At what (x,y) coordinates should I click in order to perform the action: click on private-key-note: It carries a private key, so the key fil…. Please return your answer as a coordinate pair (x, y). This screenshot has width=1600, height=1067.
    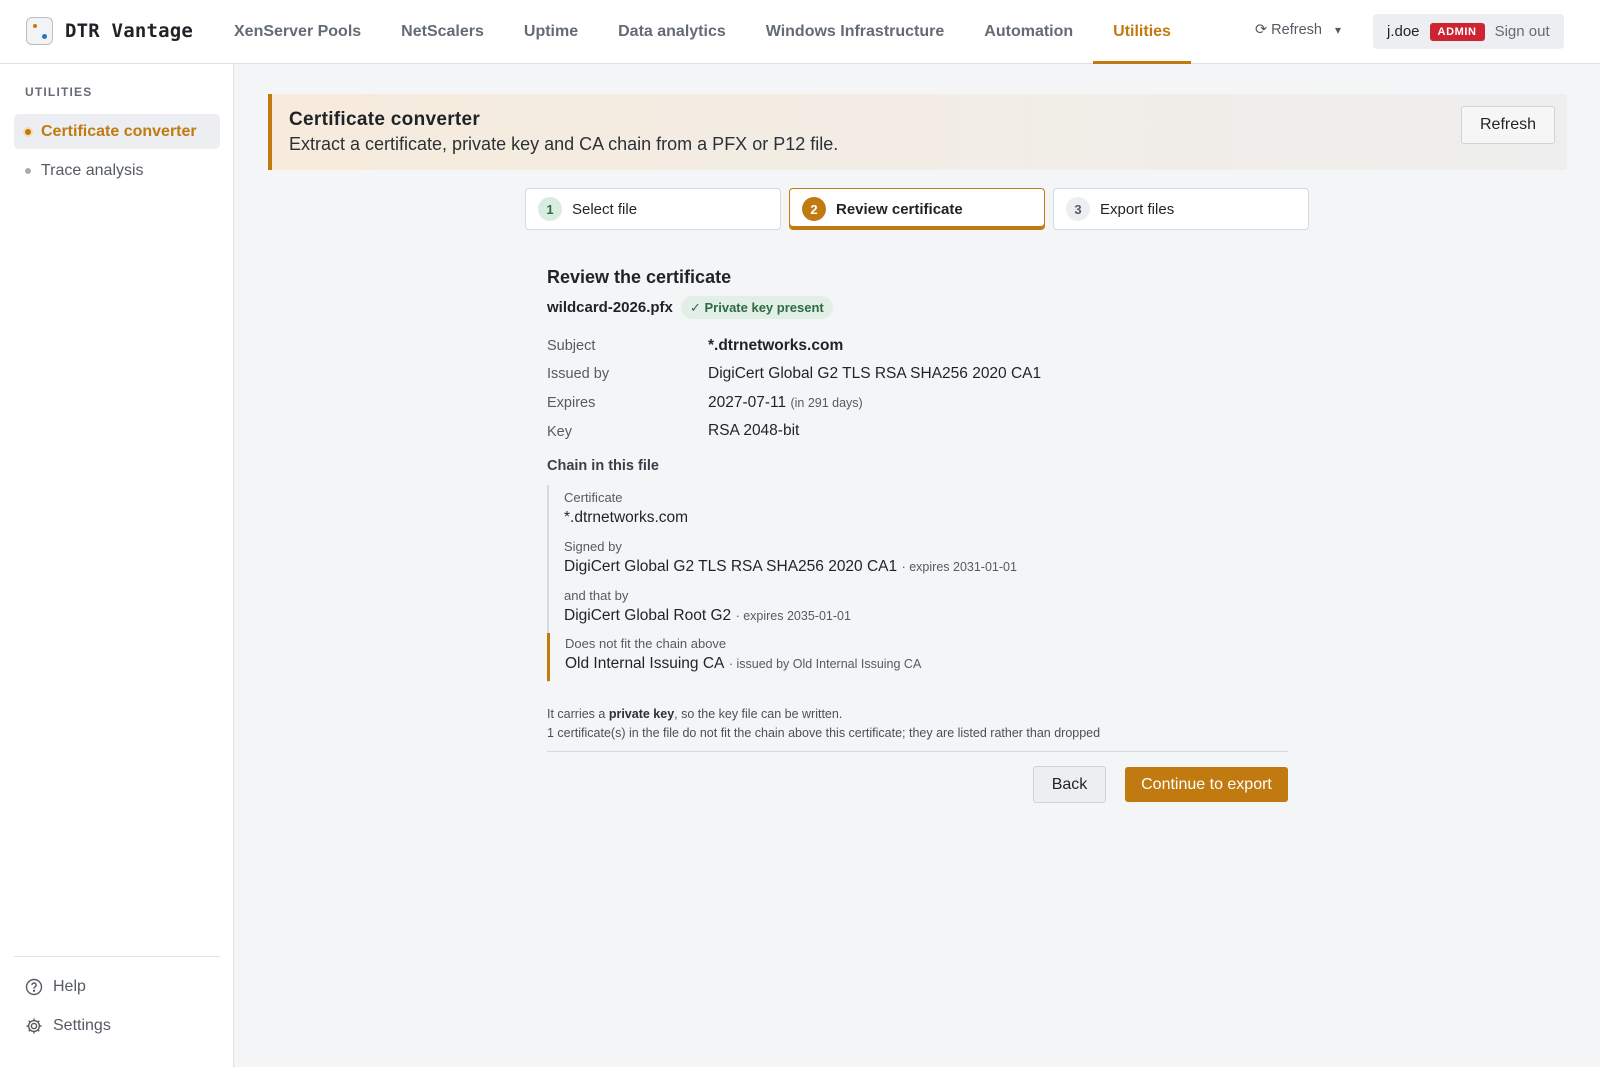
    Looking at the image, I should click on (694, 714).